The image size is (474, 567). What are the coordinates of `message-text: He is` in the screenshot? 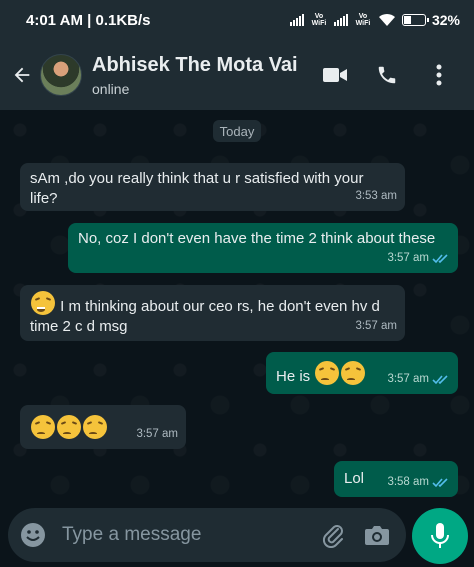 It's located at (293, 376).